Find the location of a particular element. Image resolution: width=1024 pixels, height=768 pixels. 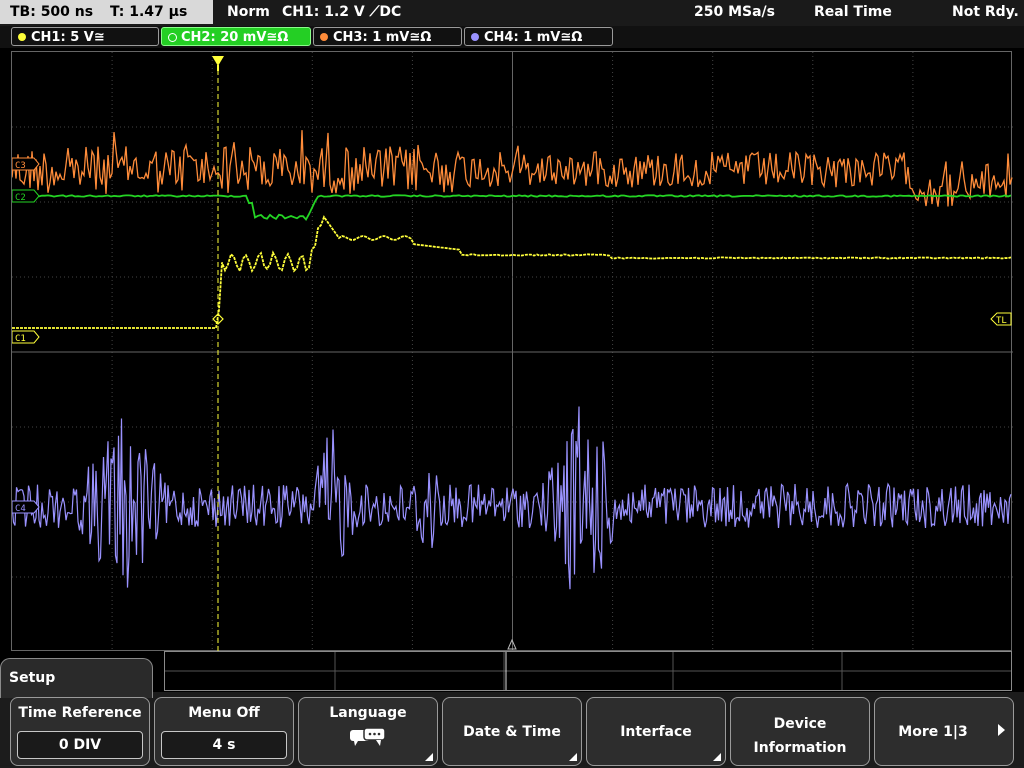

tab-ch3: CH3: 1 mV≅Ω is located at coordinates (387, 36).